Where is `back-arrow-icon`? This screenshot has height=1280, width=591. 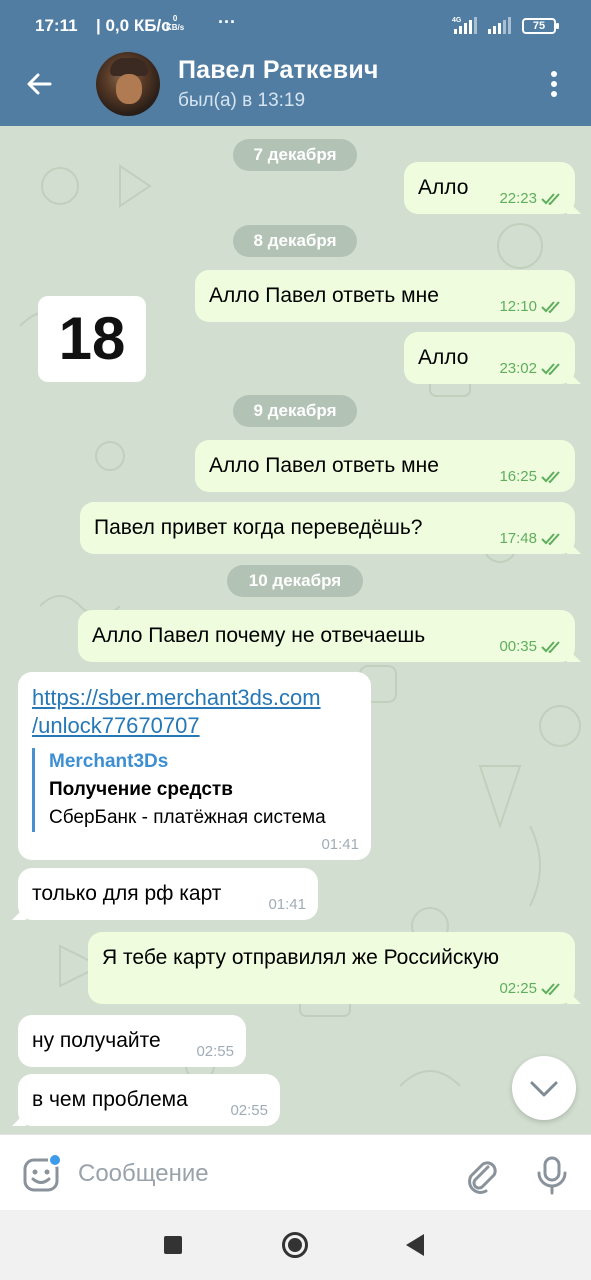
back-arrow-icon is located at coordinates (40, 84).